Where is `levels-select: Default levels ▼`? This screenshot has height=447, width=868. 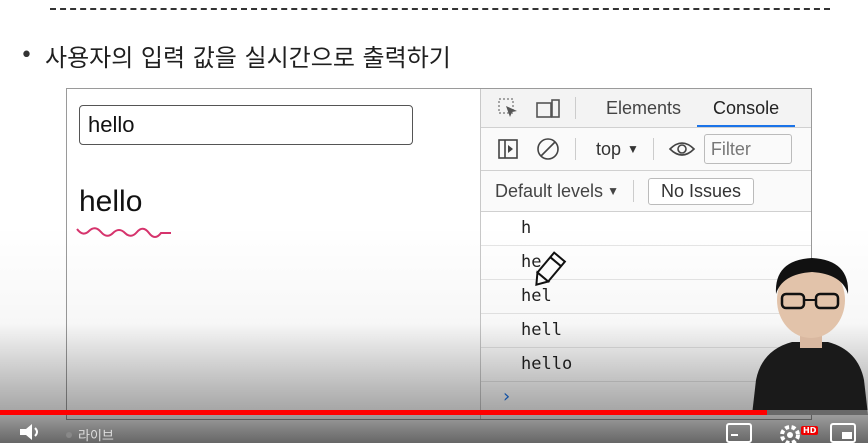 levels-select: Default levels ▼ is located at coordinates (557, 191).